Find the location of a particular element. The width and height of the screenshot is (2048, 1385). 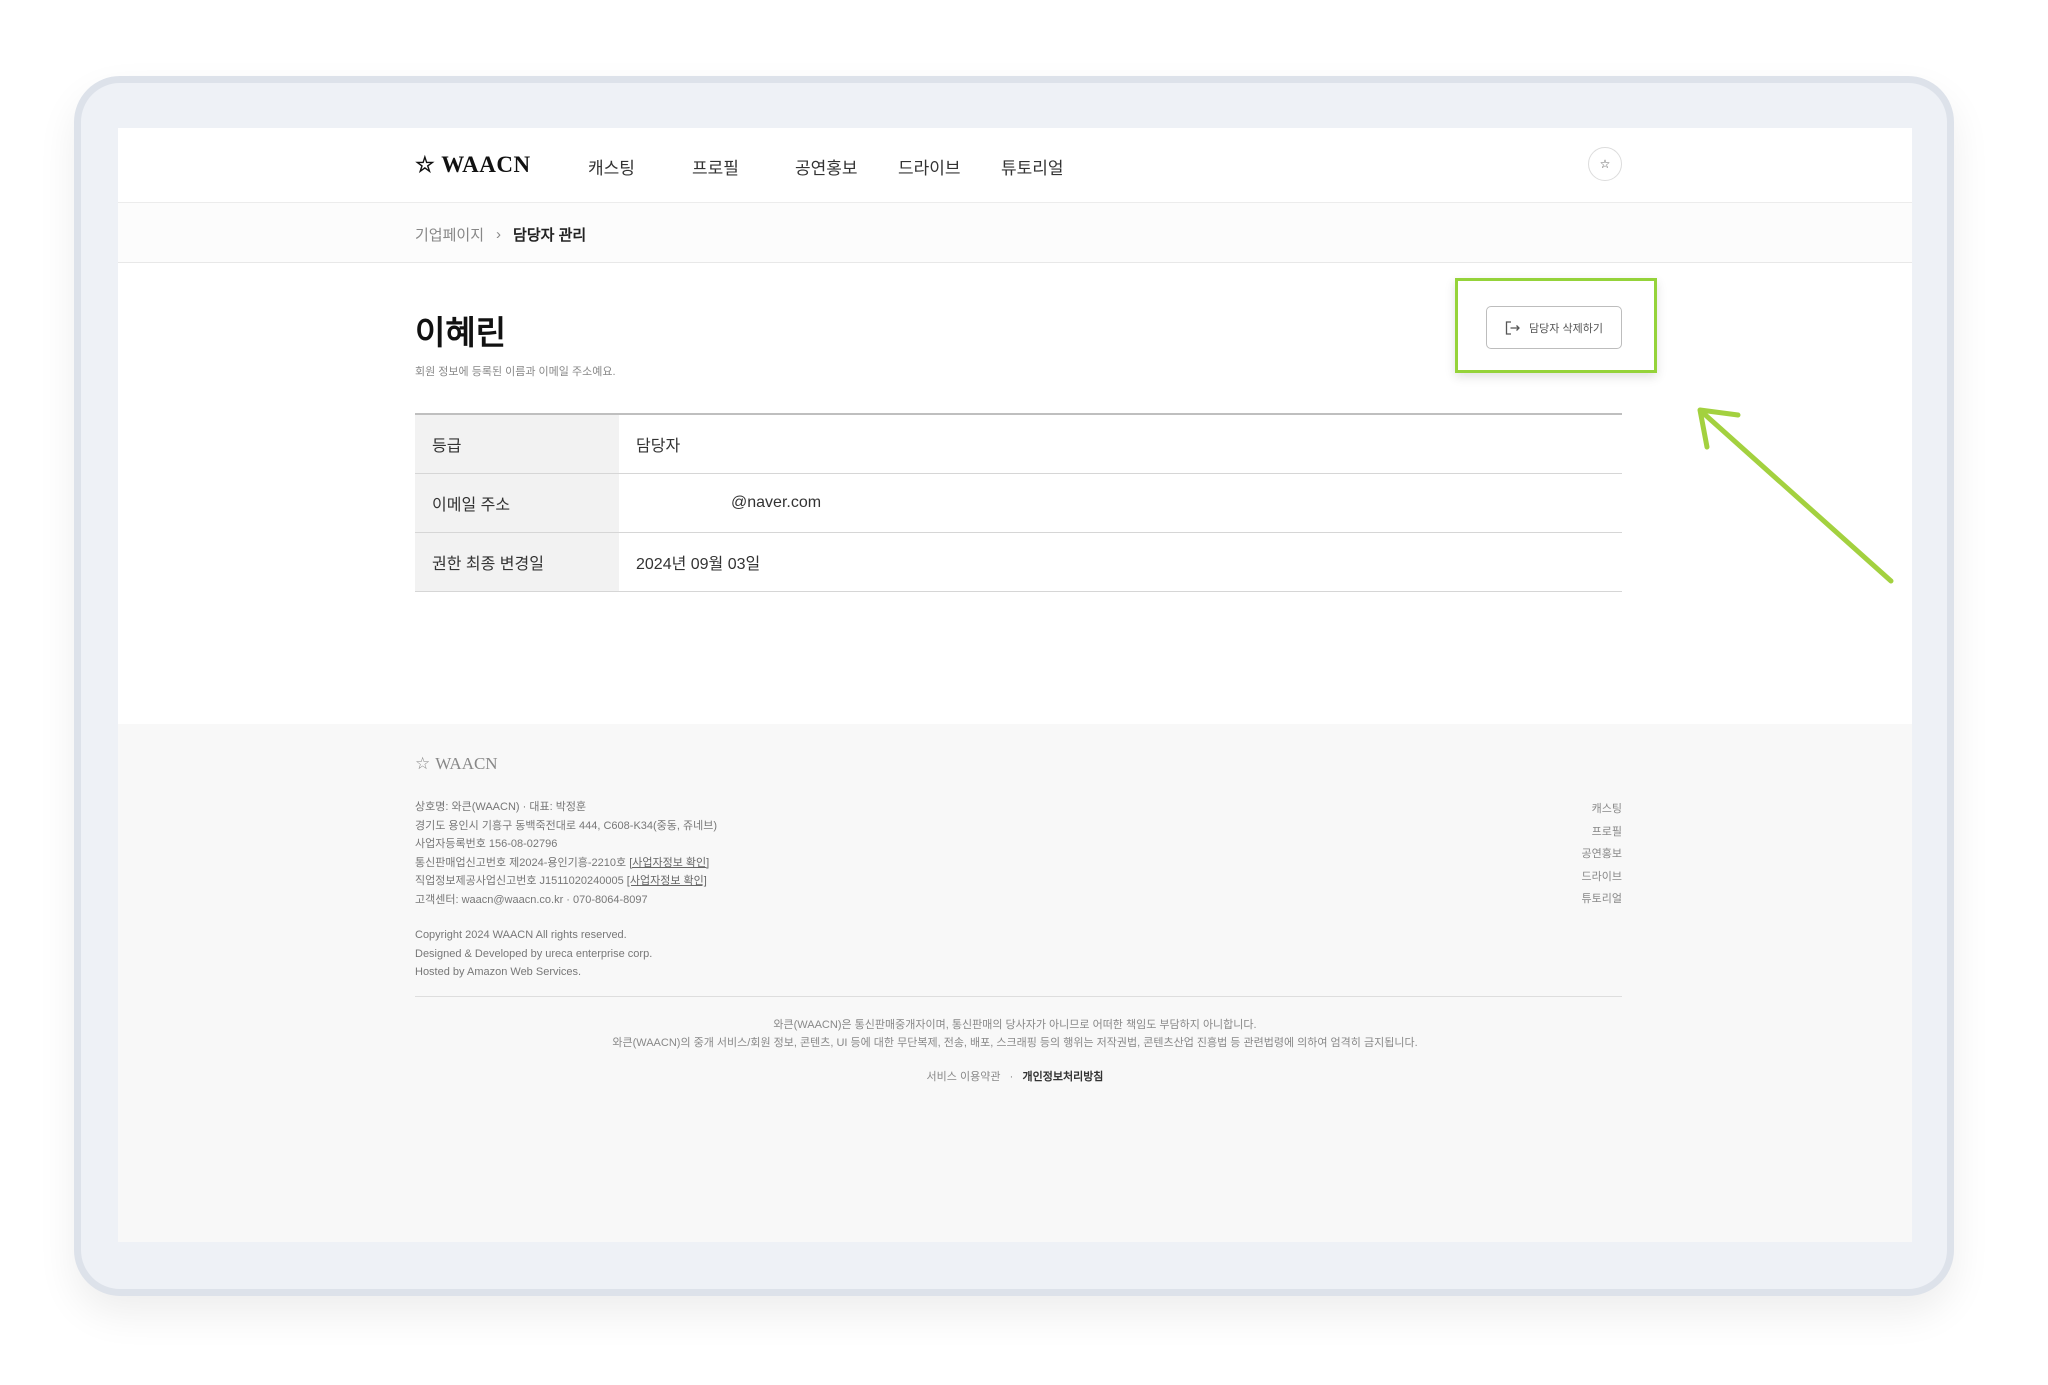

row-value: 담당자 is located at coordinates (658, 446).